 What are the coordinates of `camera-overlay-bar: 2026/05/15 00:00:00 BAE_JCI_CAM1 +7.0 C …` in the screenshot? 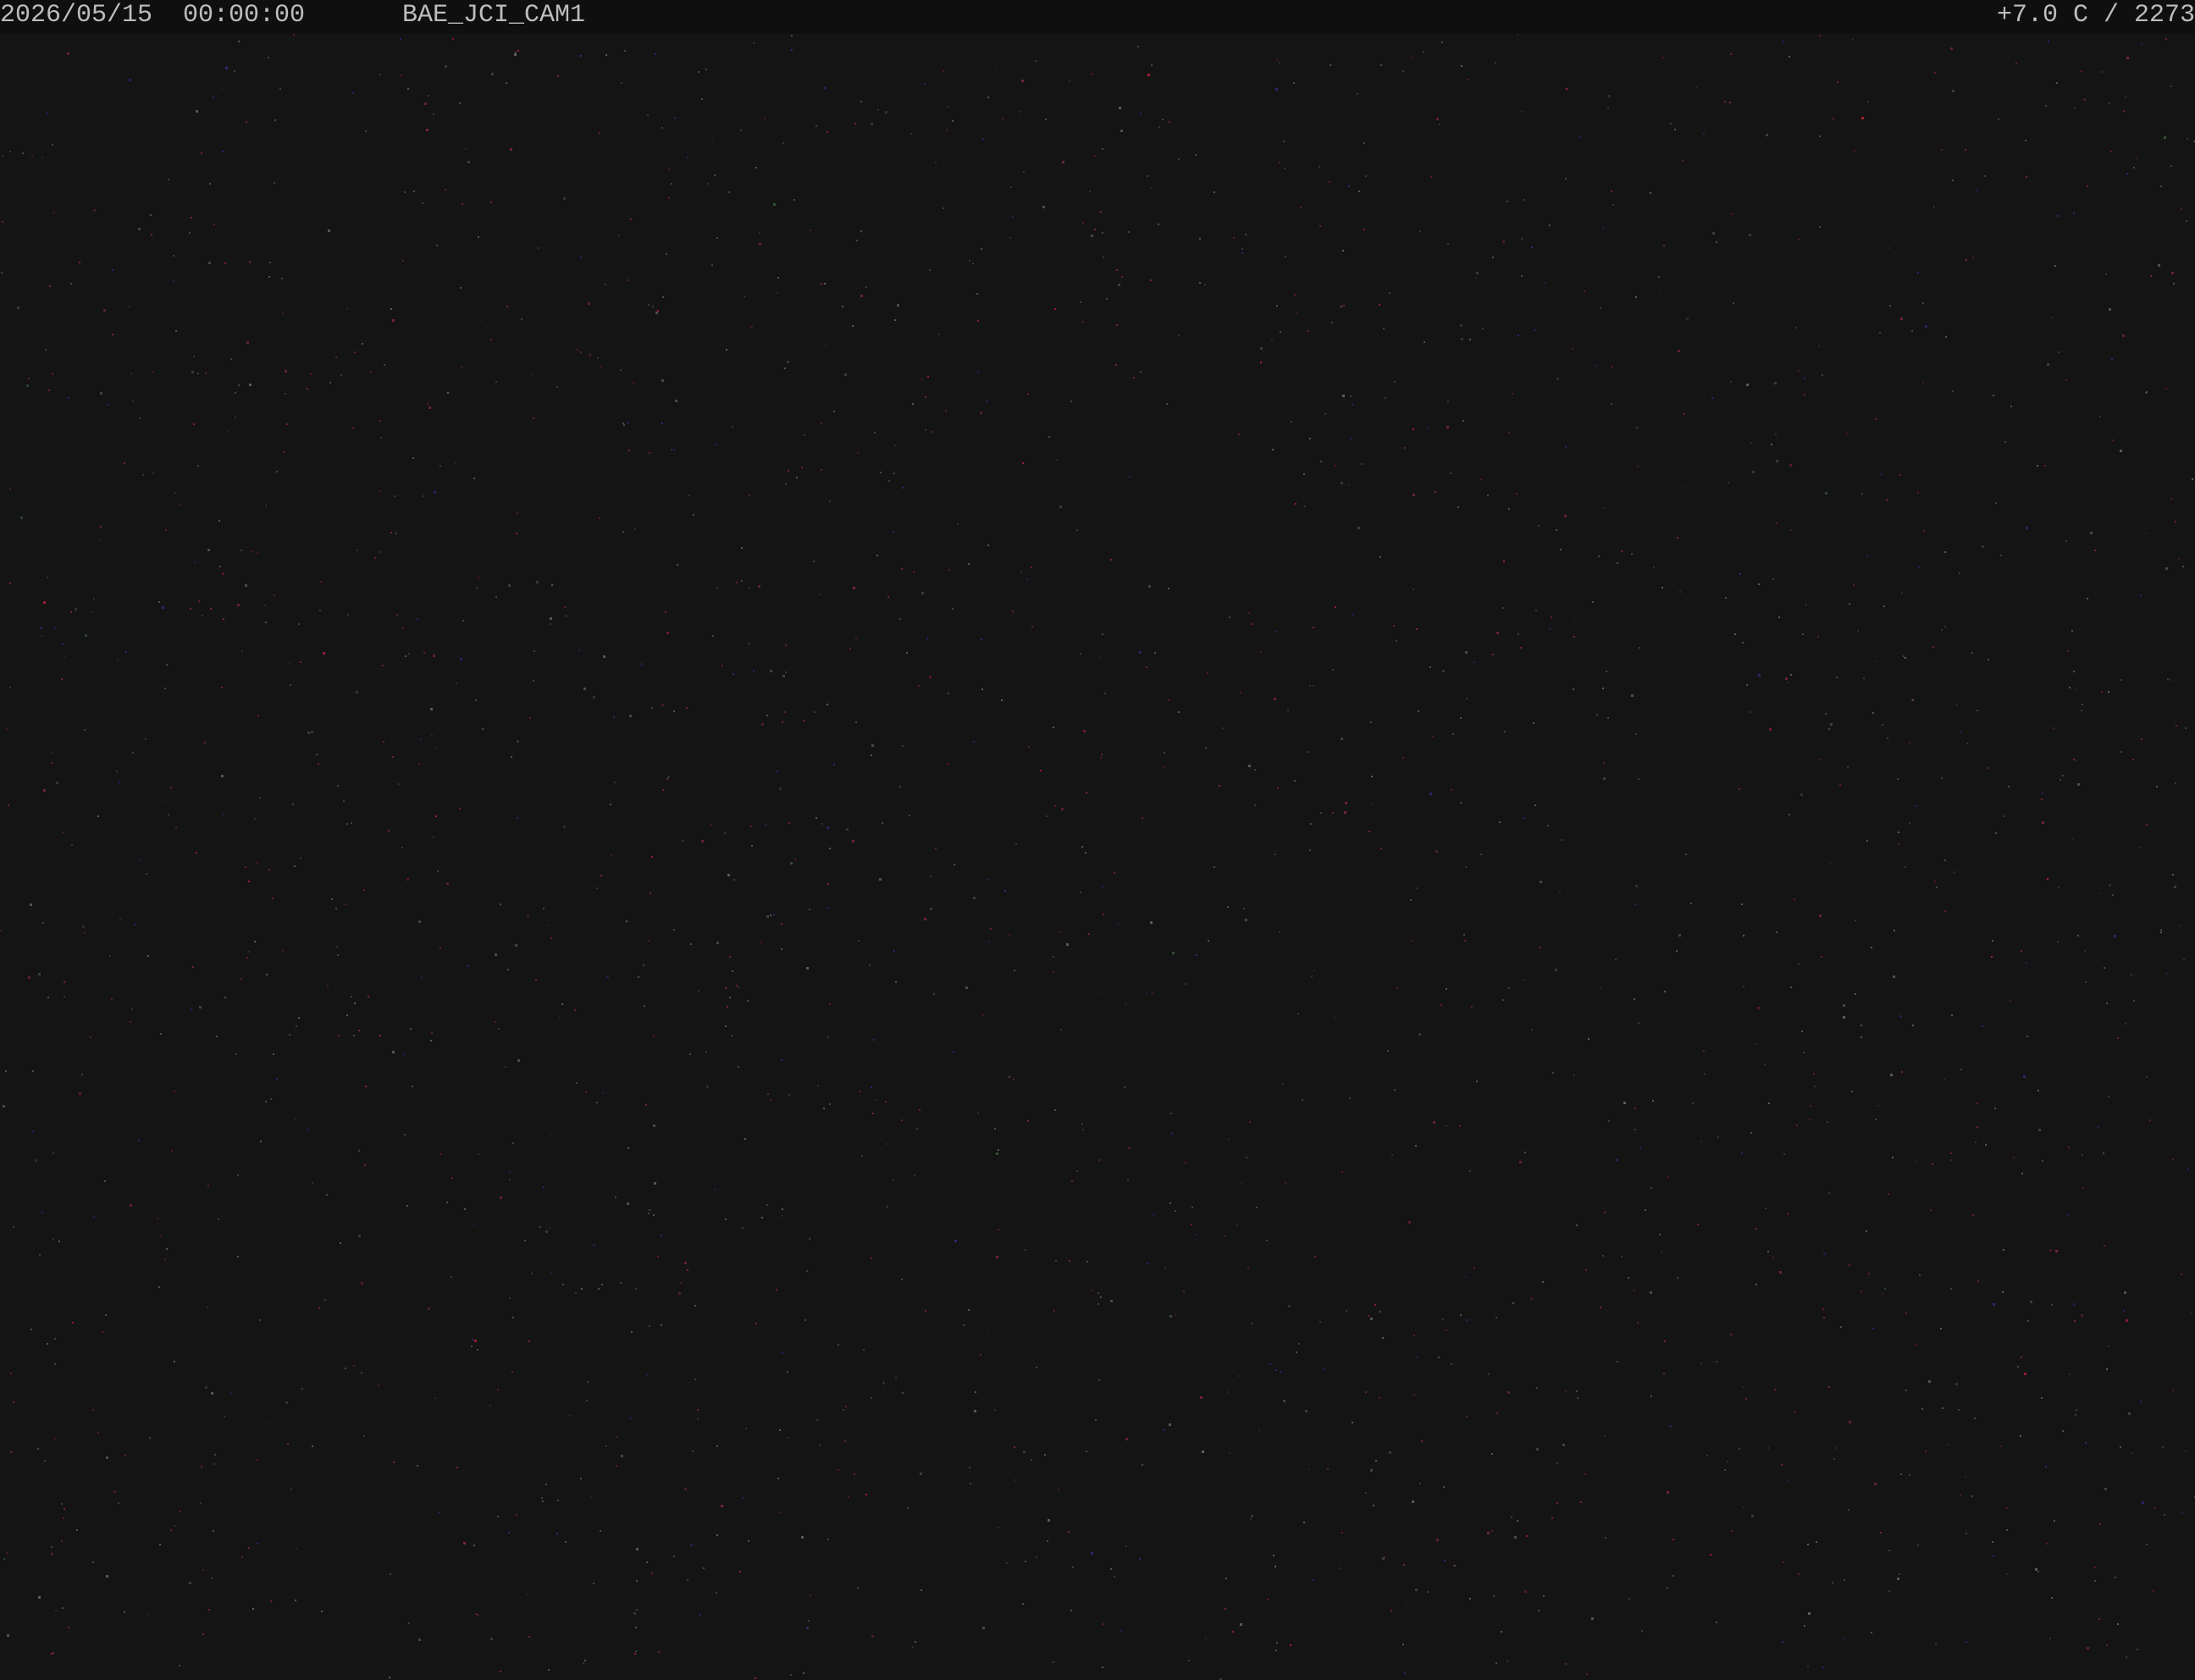 It's located at (1097, 17).